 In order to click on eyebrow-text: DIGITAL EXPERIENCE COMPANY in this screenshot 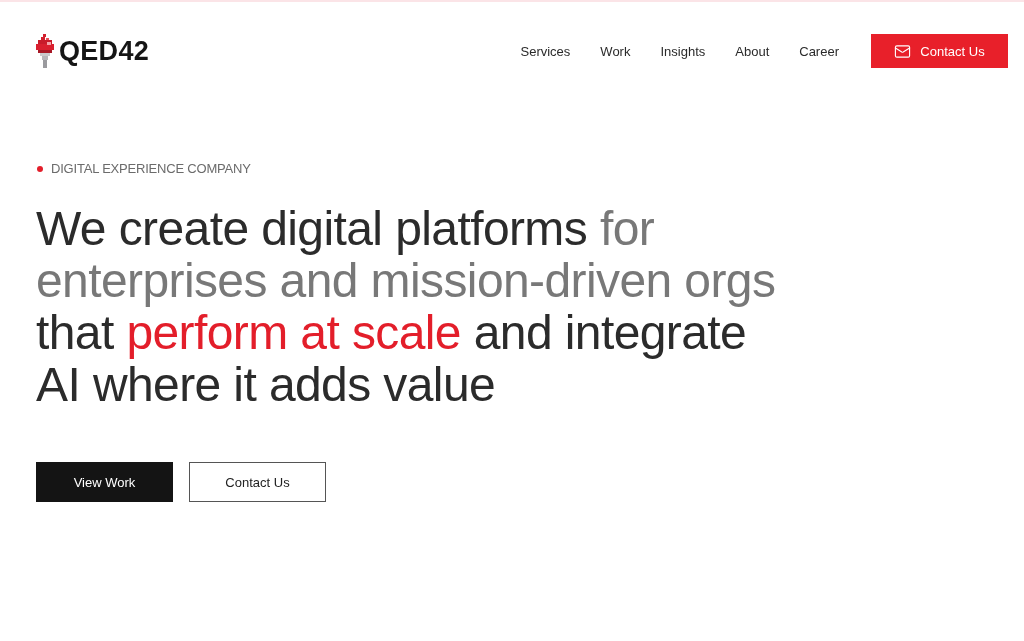, I will do `click(151, 168)`.